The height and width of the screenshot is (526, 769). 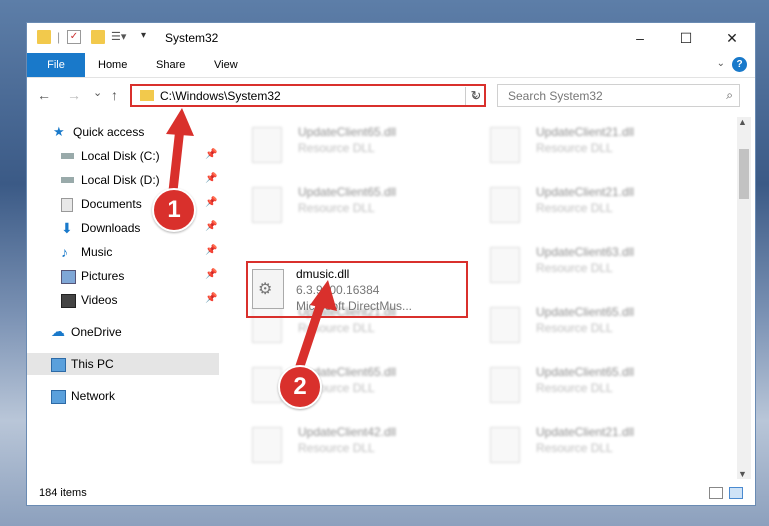 I want to click on large-icons-view-icon, so click(x=736, y=493).